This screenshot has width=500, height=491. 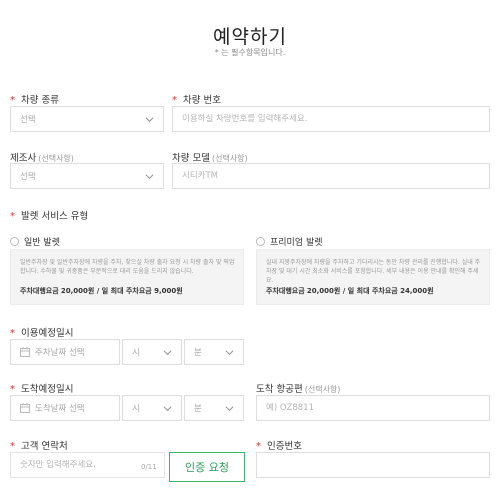 I want to click on entry-hour-value: 시, so click(x=136, y=353).